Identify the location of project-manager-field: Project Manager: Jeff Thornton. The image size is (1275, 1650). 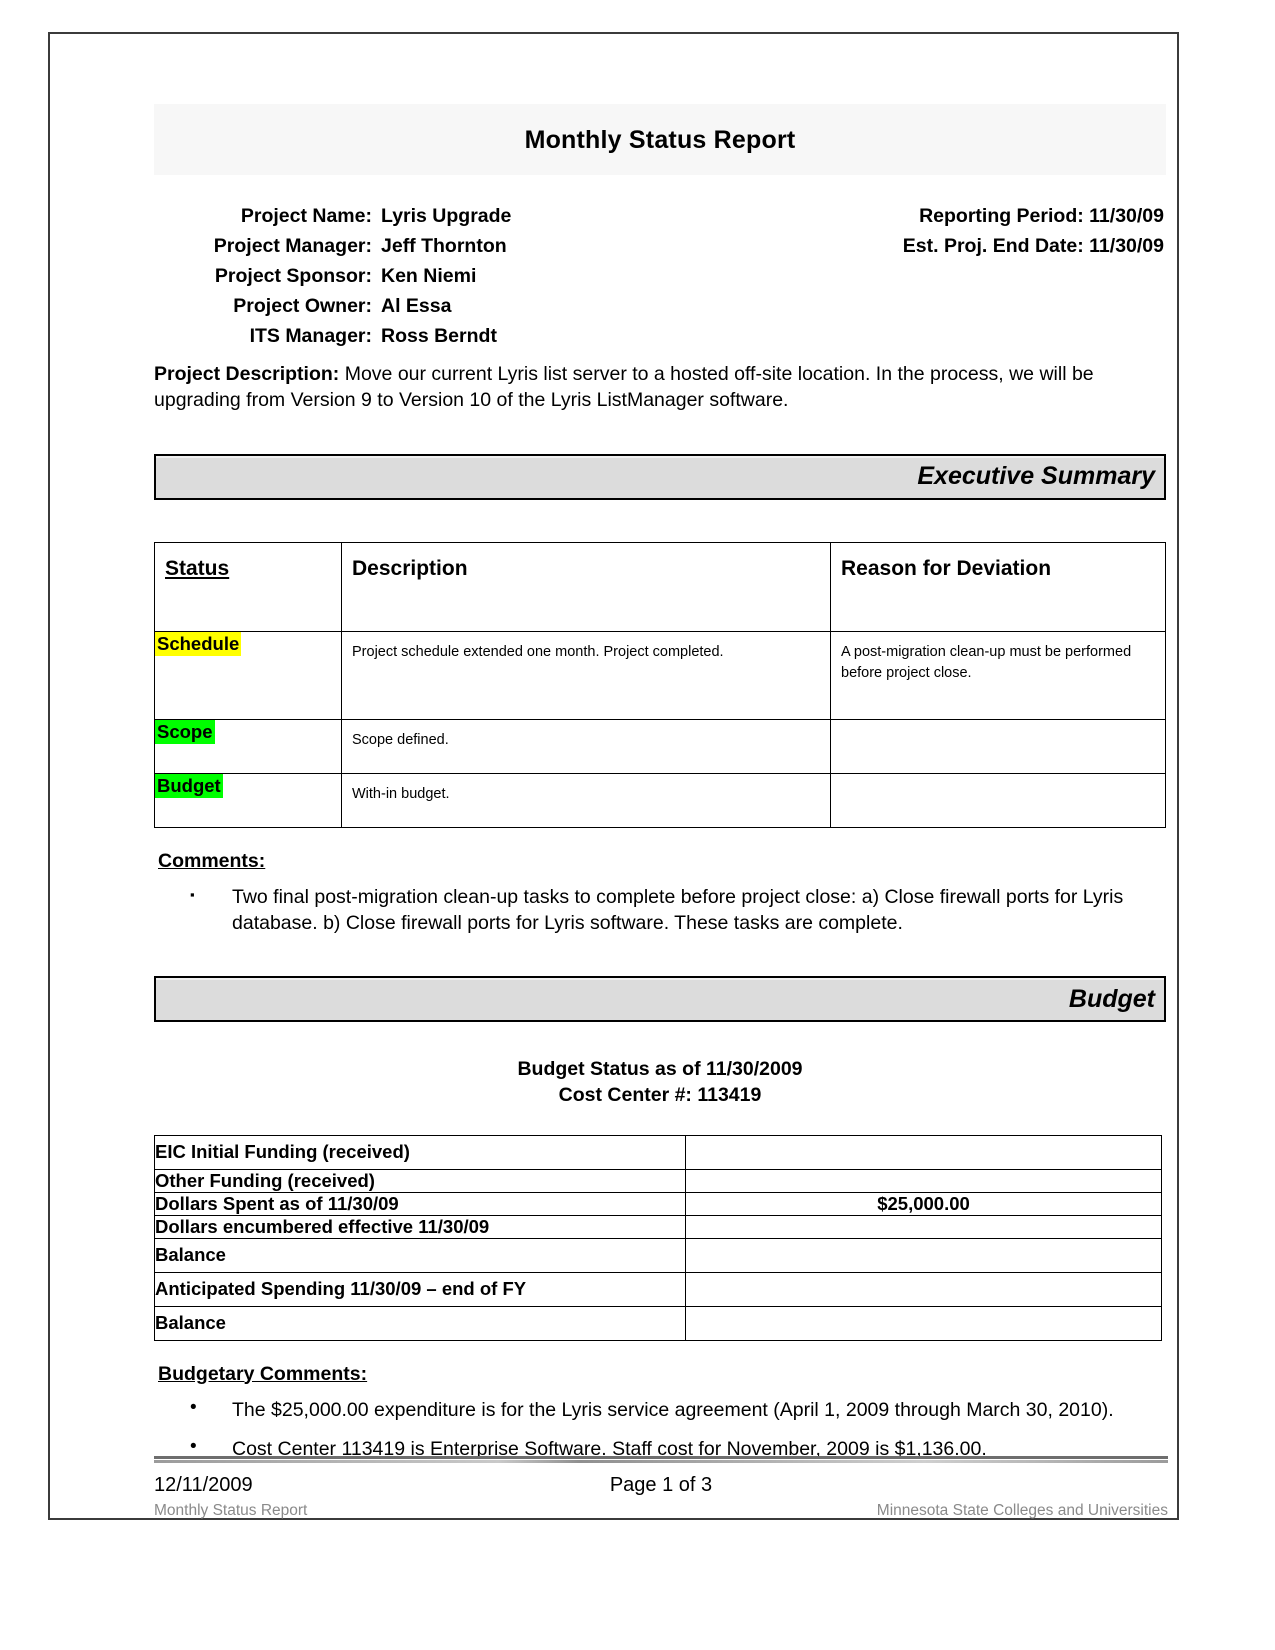
(426, 246).